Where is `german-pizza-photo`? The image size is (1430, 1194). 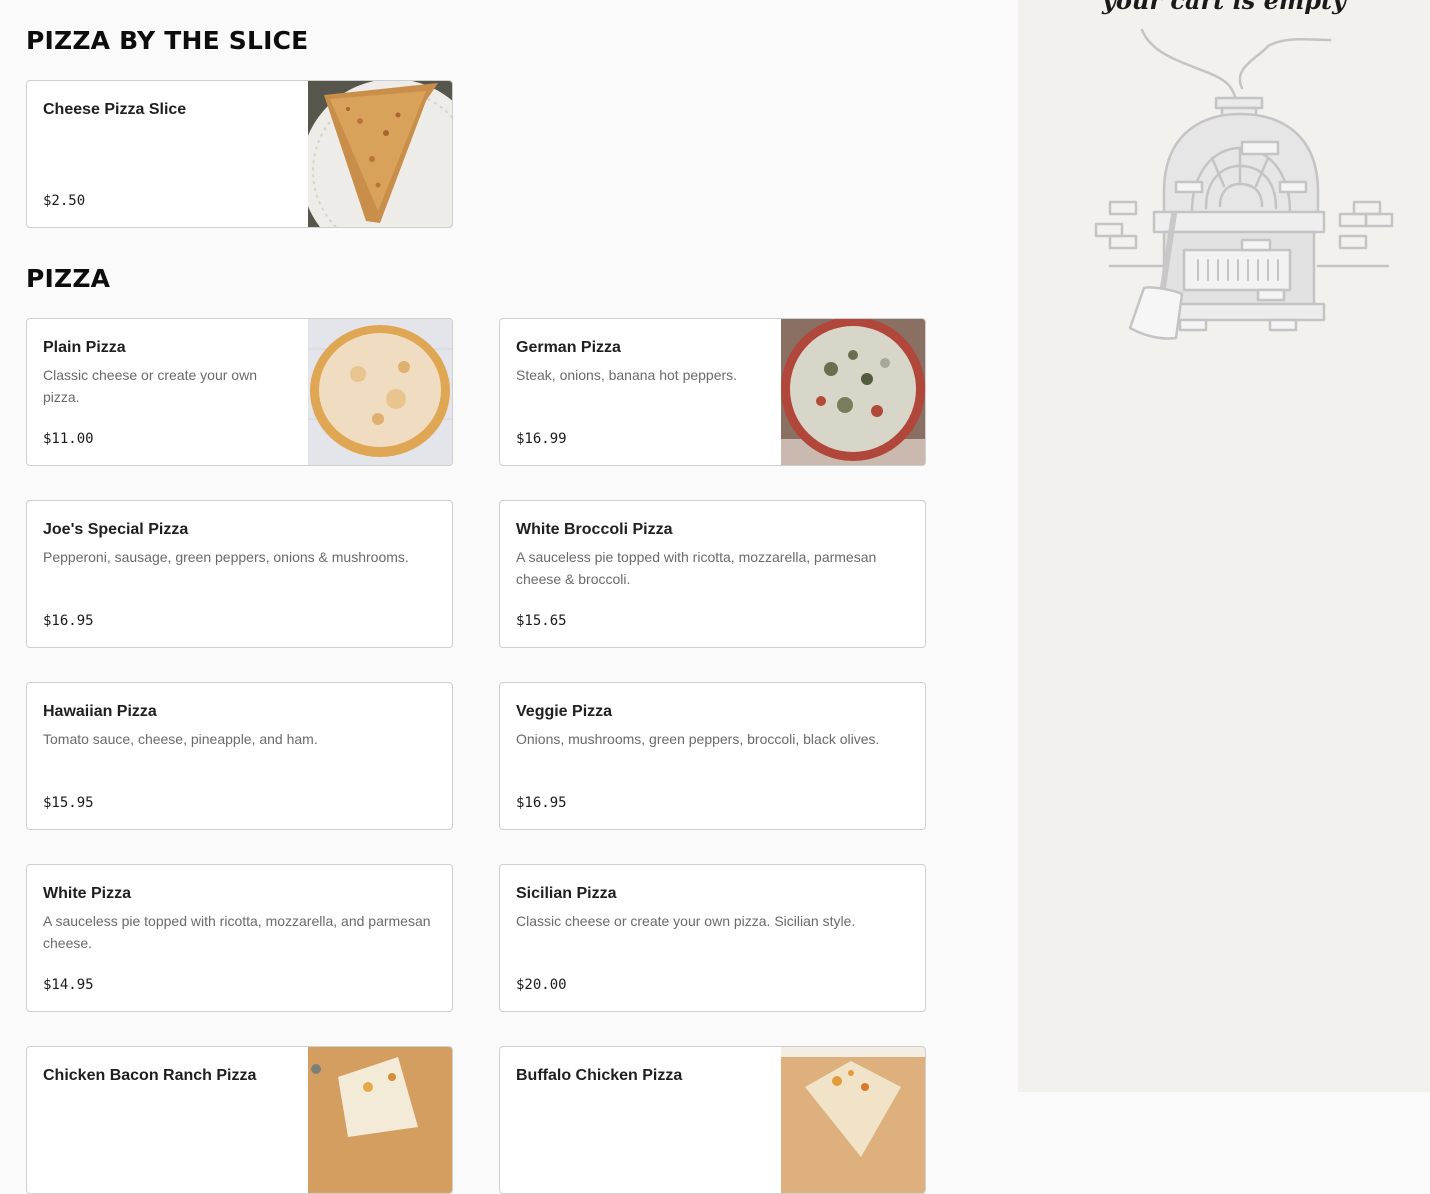
german-pizza-photo is located at coordinates (853, 392).